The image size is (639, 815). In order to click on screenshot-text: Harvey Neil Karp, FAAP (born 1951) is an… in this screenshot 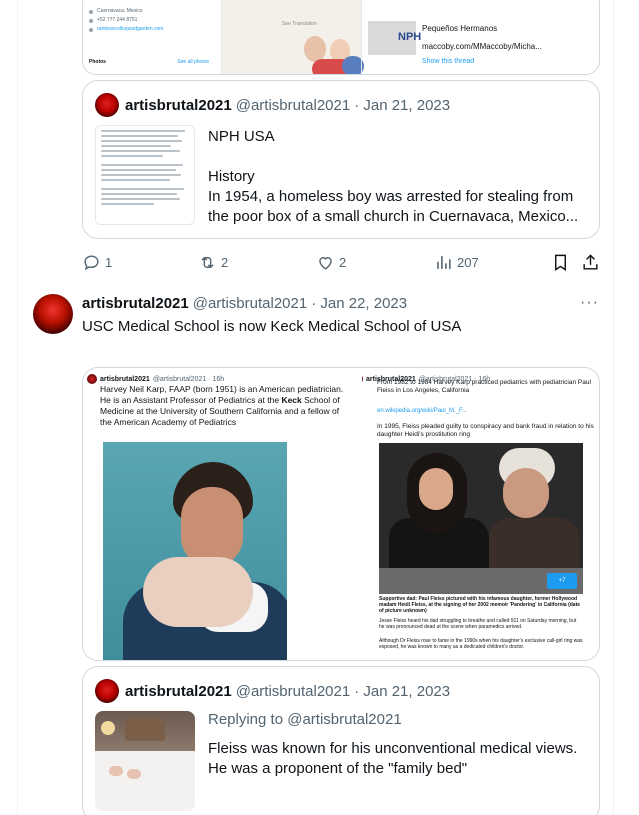, I will do `click(222, 405)`.